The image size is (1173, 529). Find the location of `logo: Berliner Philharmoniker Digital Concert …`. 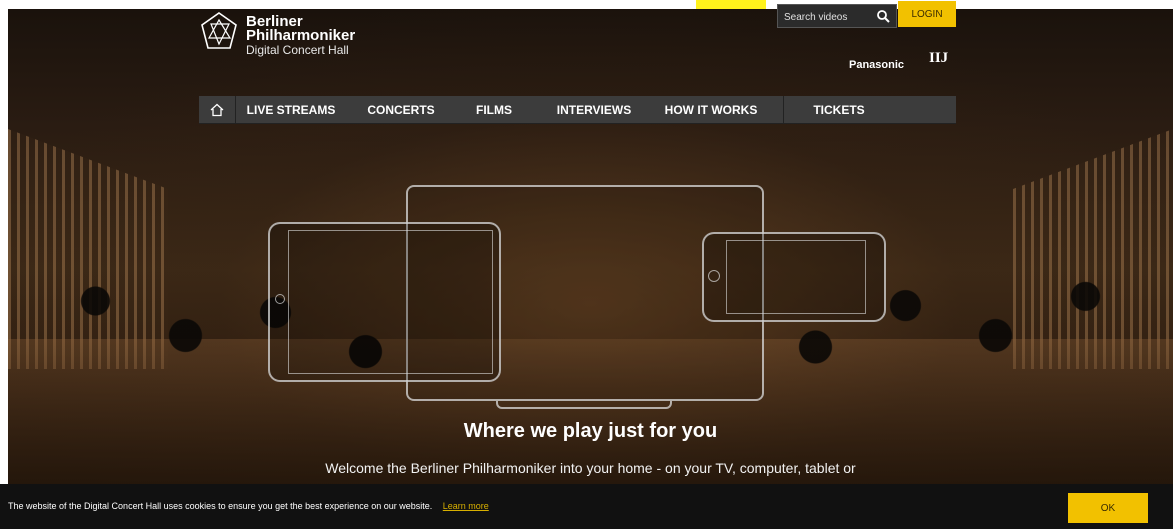

logo: Berliner Philharmoniker Digital Concert … is located at coordinates (299, 37).